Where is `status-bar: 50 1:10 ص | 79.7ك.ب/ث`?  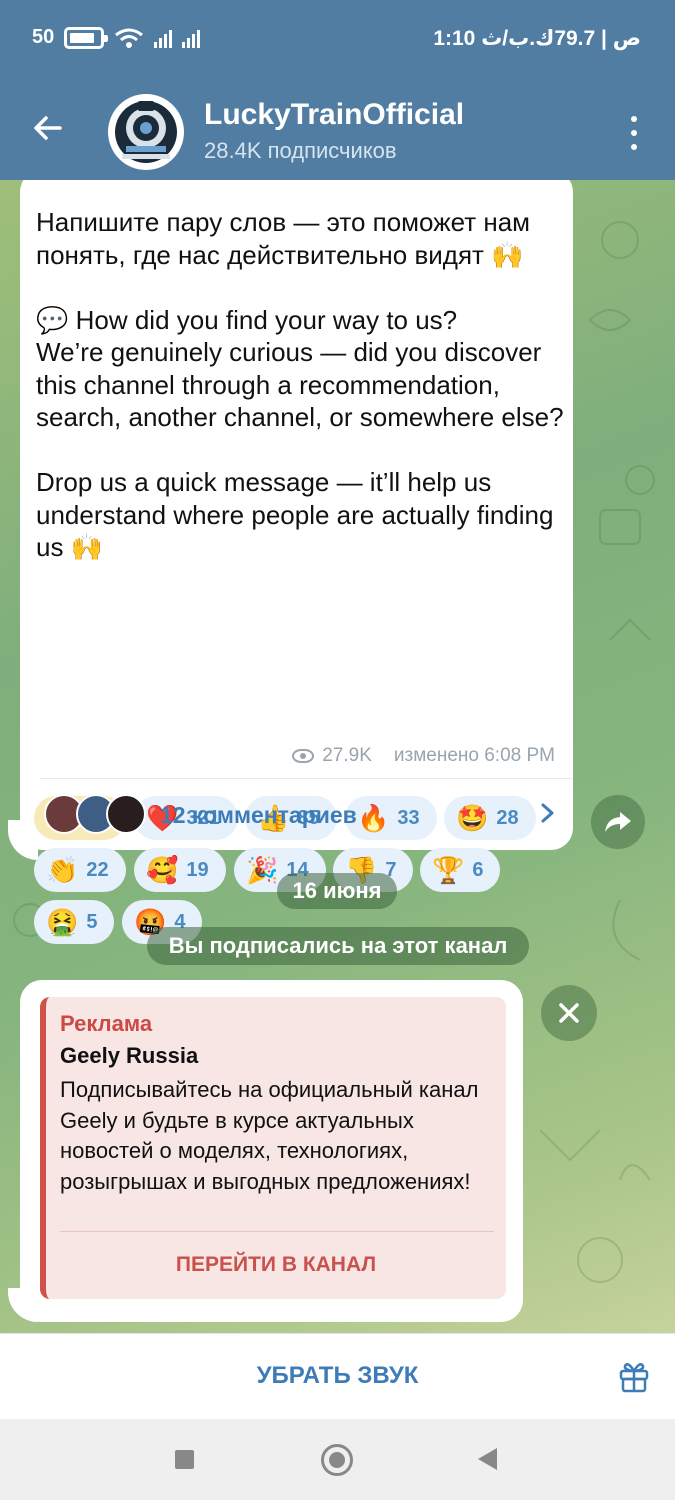
status-bar: 50 1:10 ص | 79.7ك.ب/ث is located at coordinates (337, 39).